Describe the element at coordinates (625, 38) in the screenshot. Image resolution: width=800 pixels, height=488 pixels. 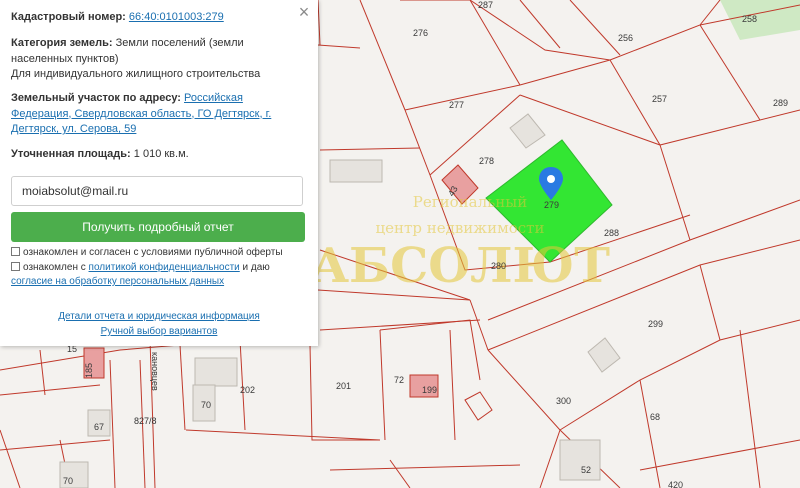
I see `plot-label-256: 256` at that location.